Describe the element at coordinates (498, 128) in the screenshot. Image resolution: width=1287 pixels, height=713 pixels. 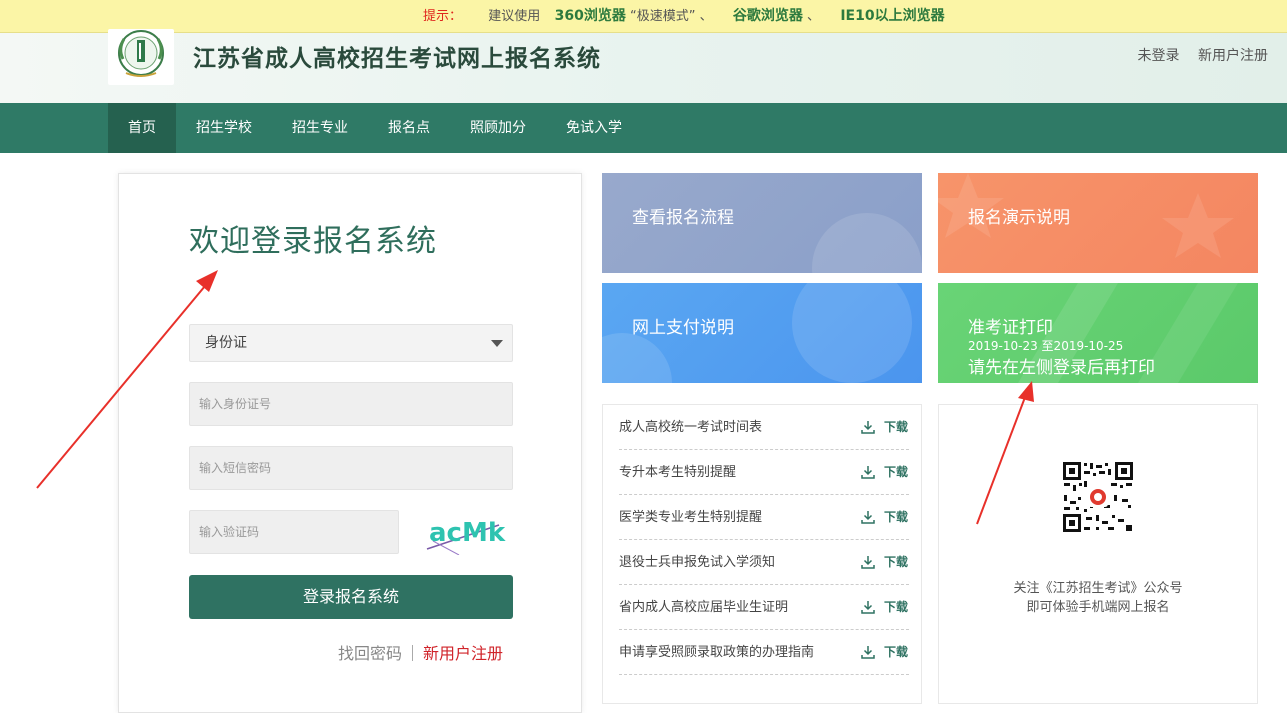
I see `nav-item-bonus: 照顾加分` at that location.